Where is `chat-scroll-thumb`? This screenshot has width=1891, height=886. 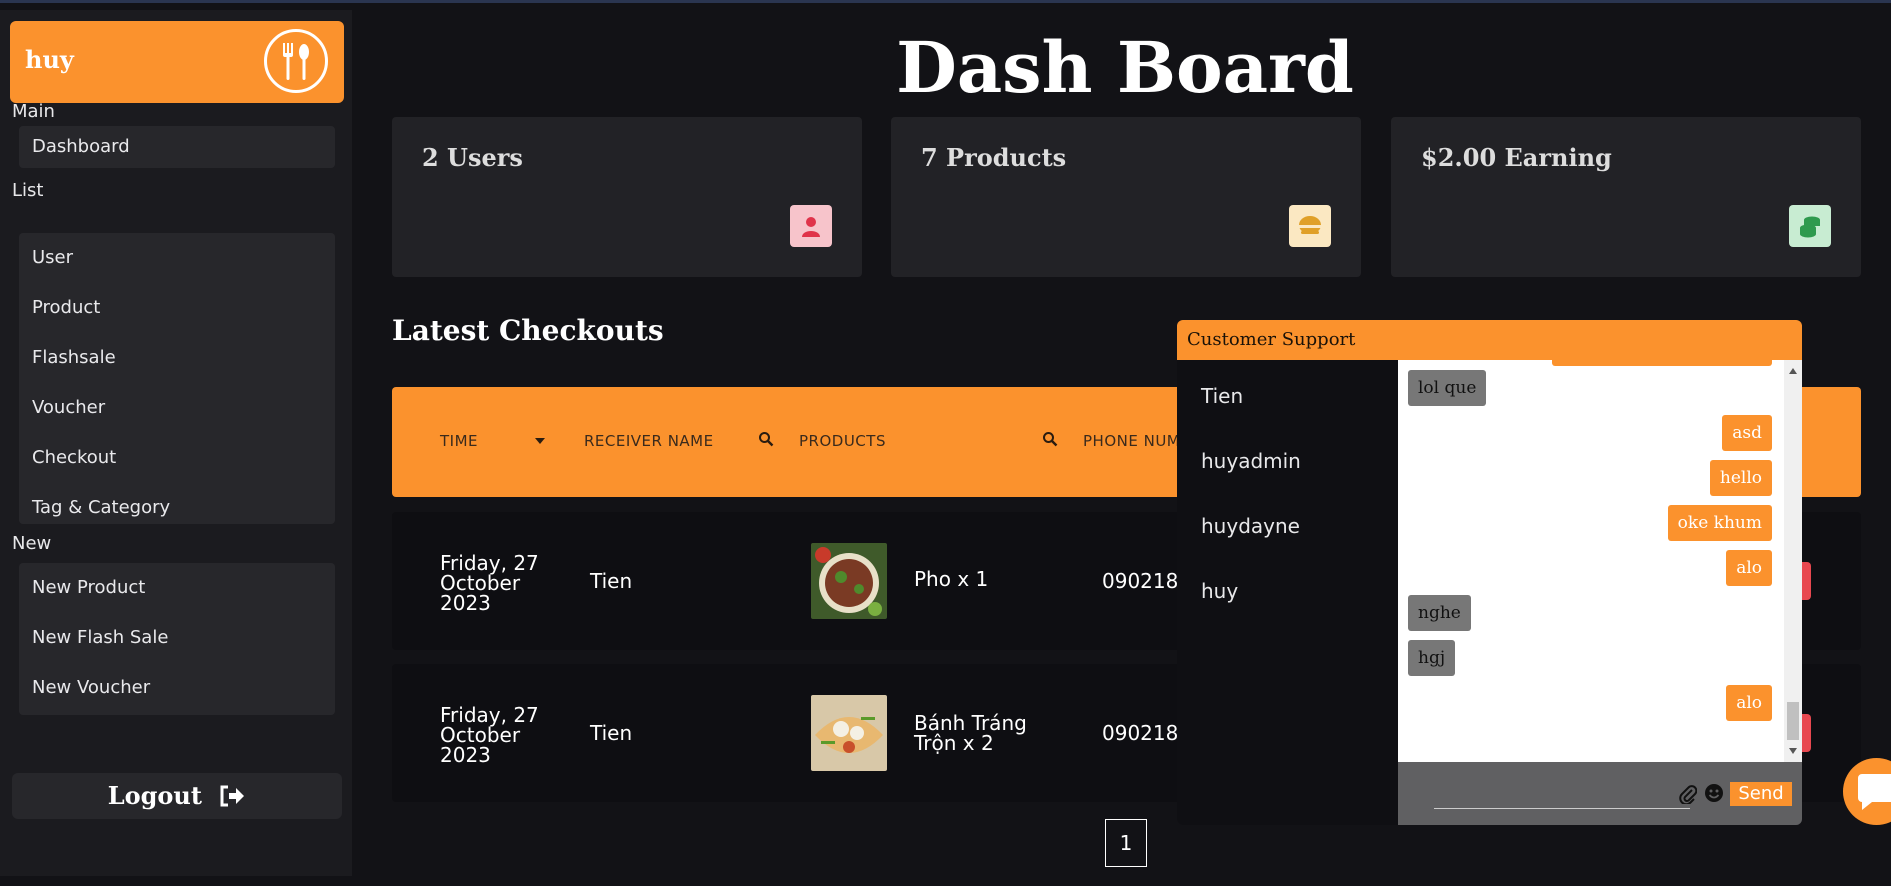 chat-scroll-thumb is located at coordinates (1793, 721).